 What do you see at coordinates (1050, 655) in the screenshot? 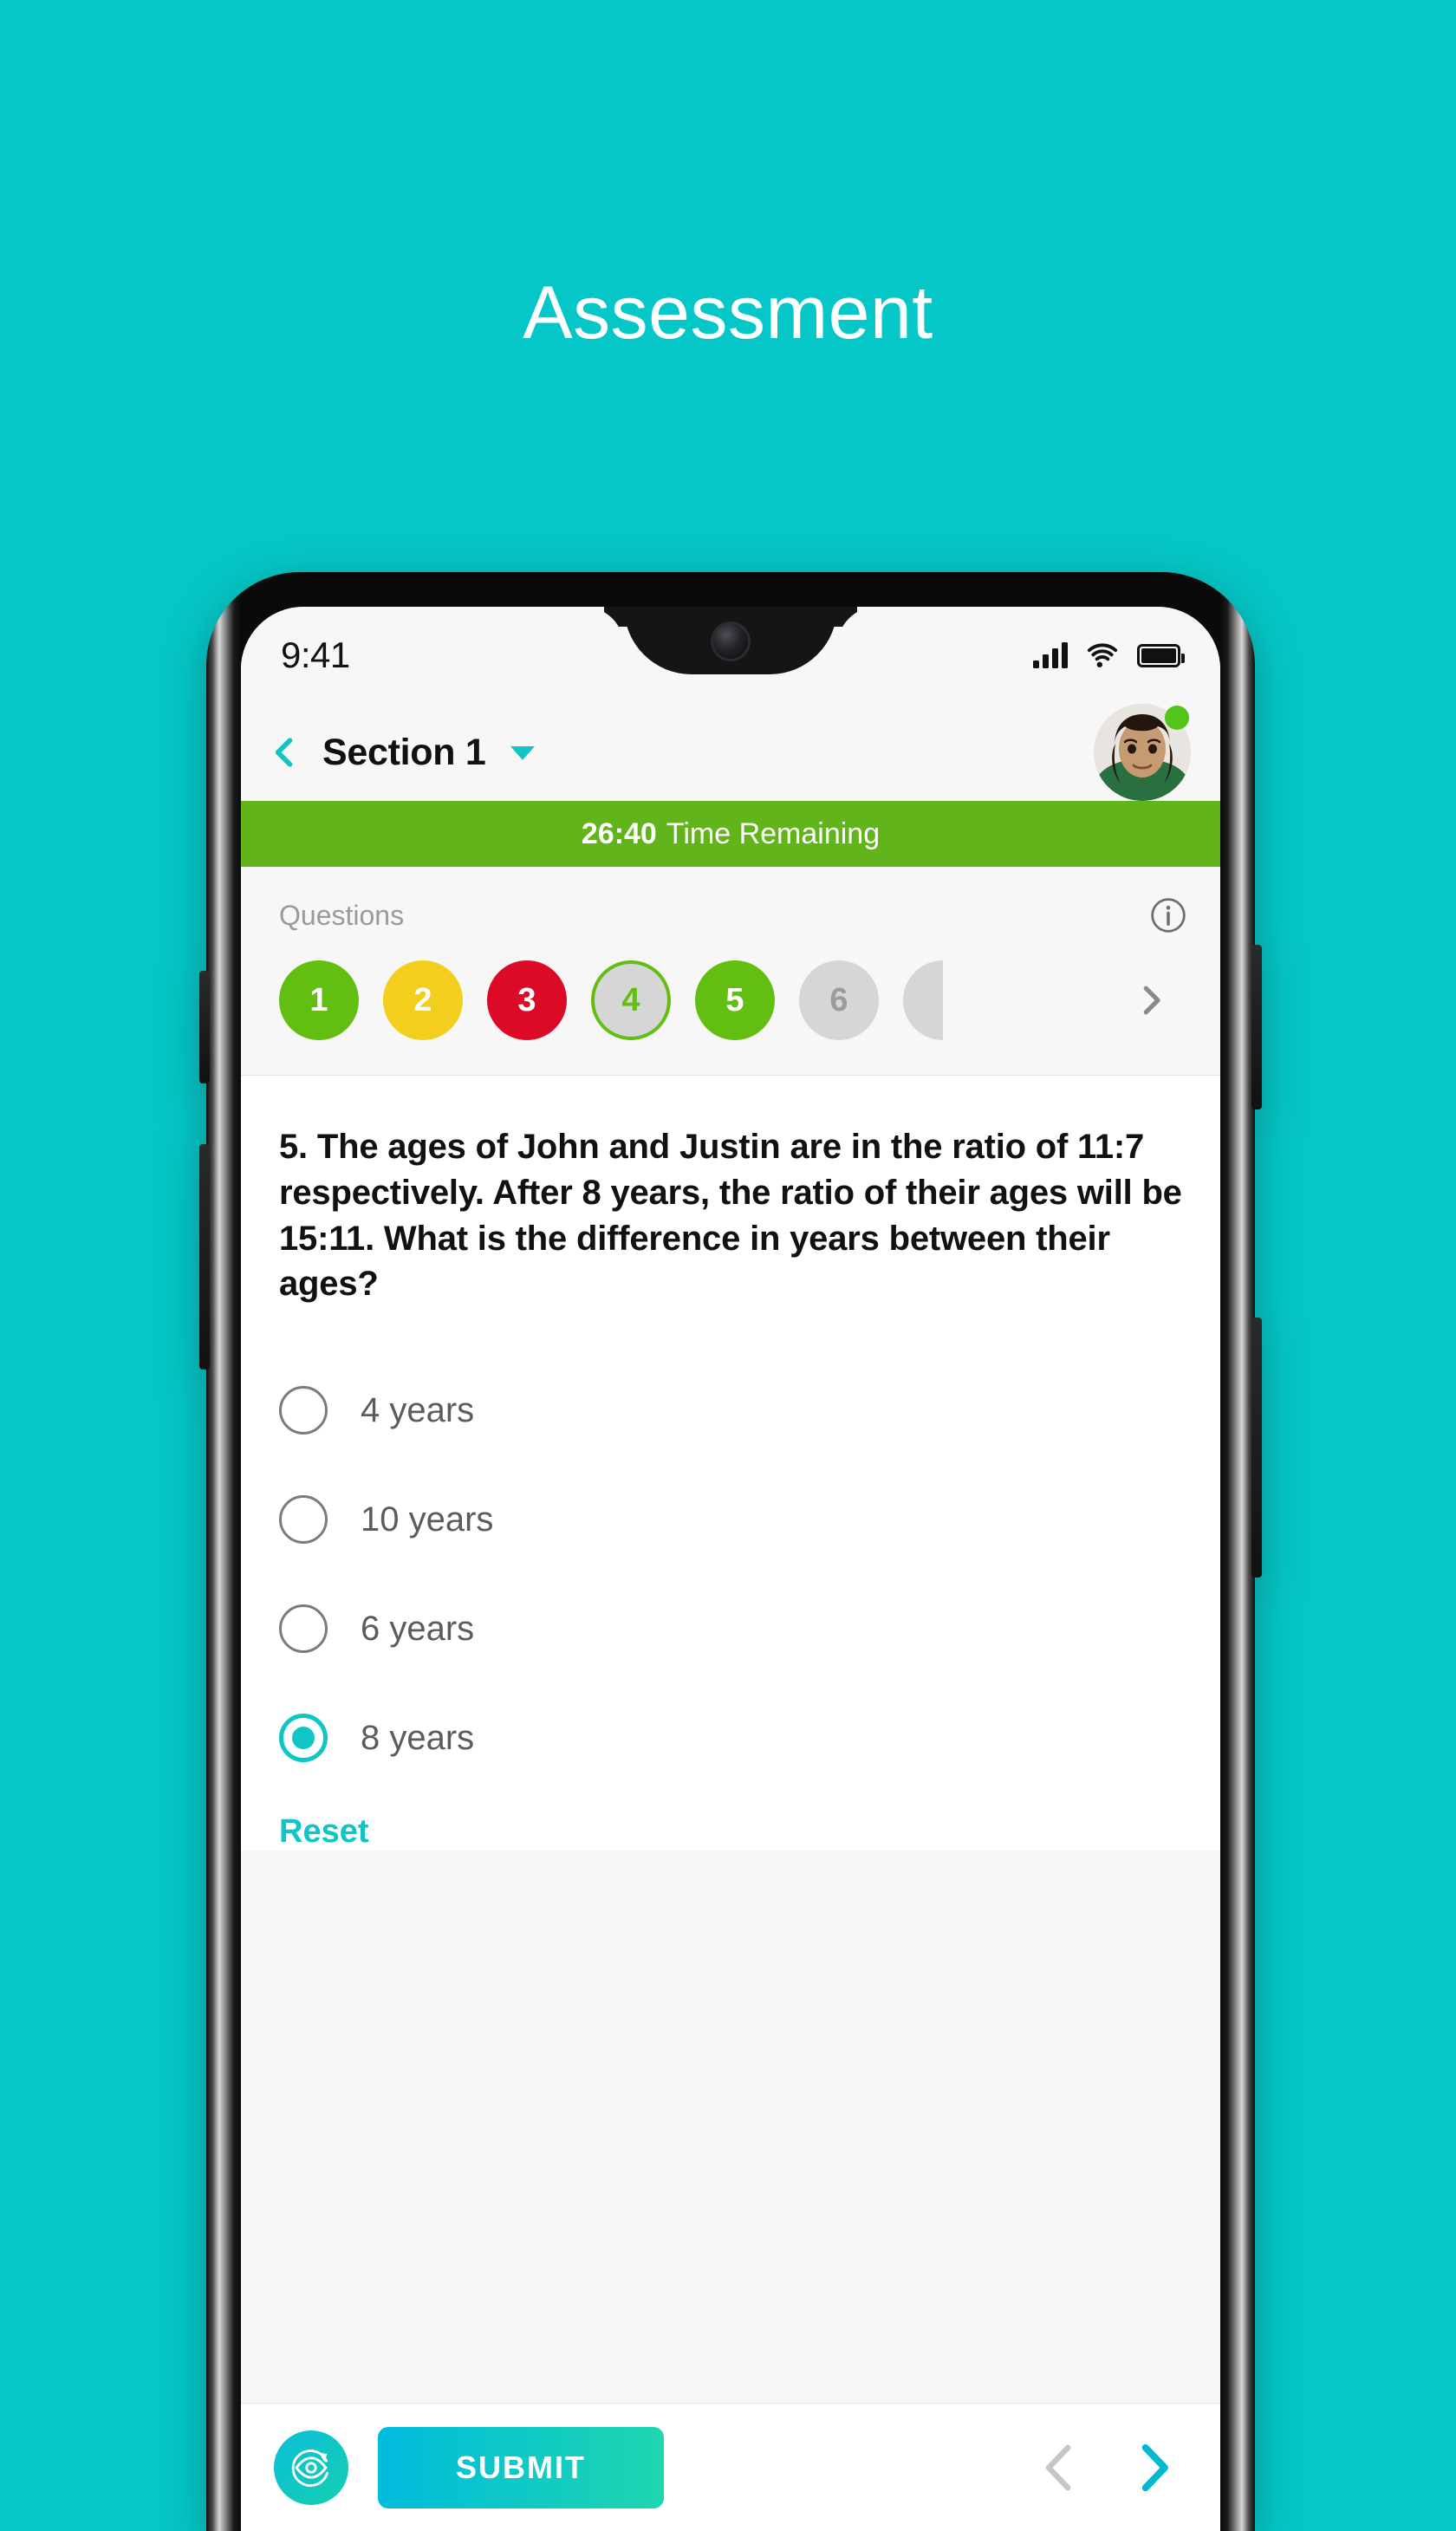
I see `signal-bars-icon` at bounding box center [1050, 655].